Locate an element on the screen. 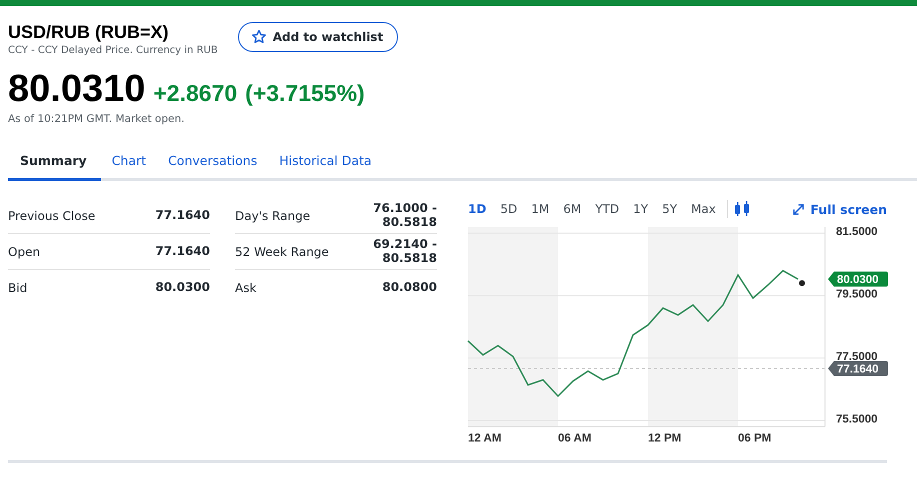 The height and width of the screenshot is (482, 917). price: 80.0310 is located at coordinates (77, 89).